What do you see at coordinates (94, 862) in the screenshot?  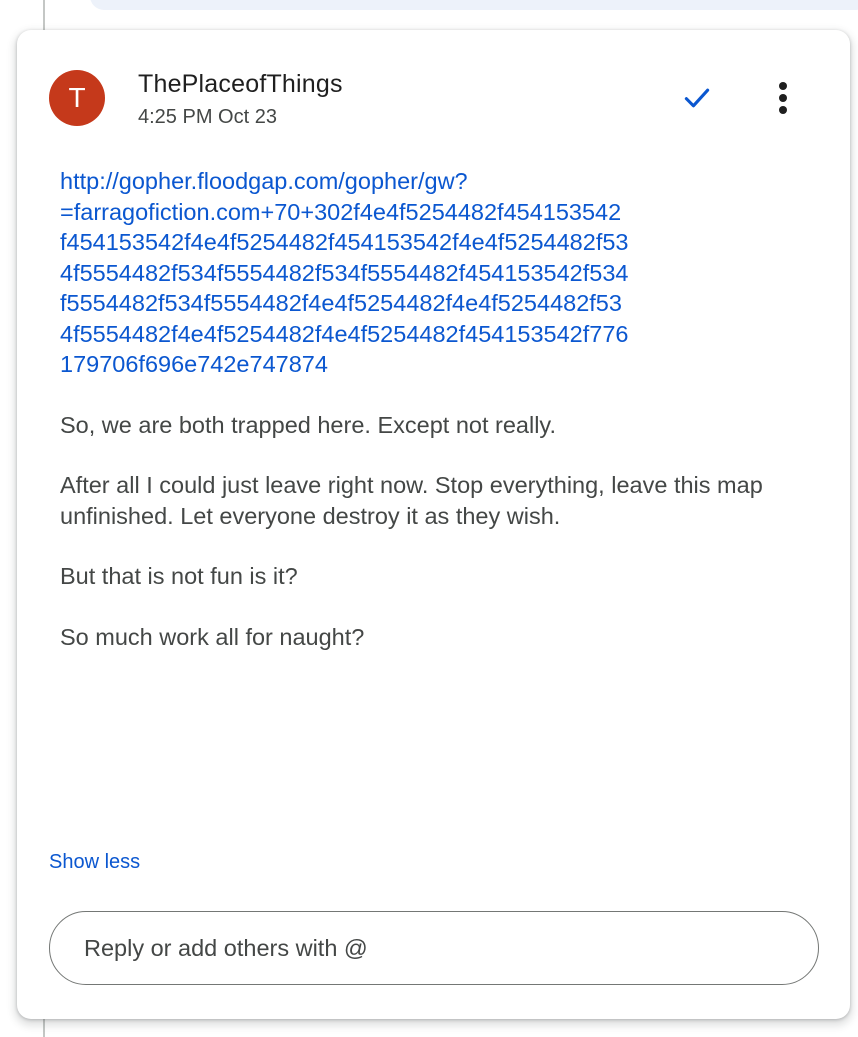 I see `show-less-link: Show less` at bounding box center [94, 862].